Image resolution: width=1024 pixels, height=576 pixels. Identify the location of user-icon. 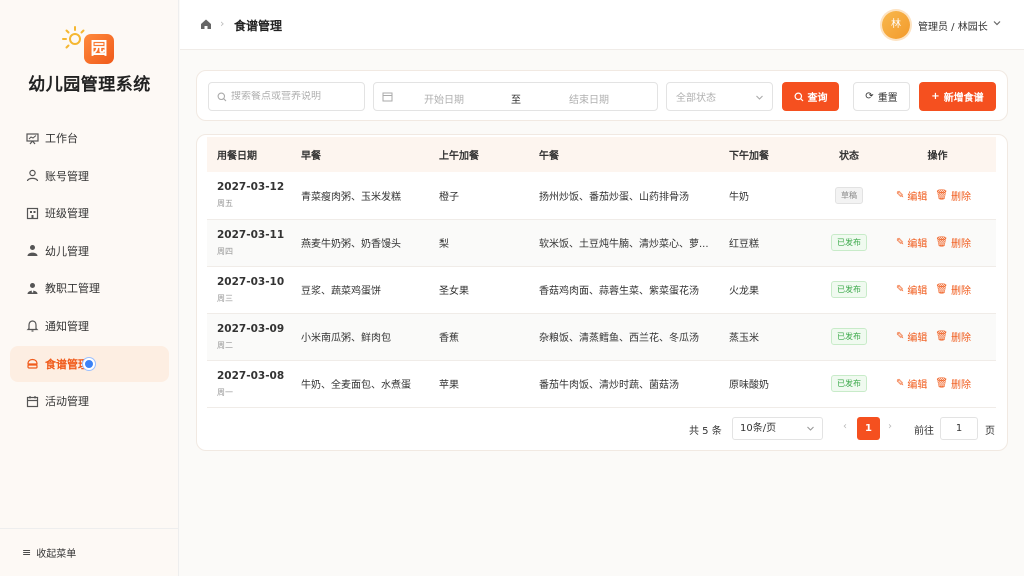
(32, 175).